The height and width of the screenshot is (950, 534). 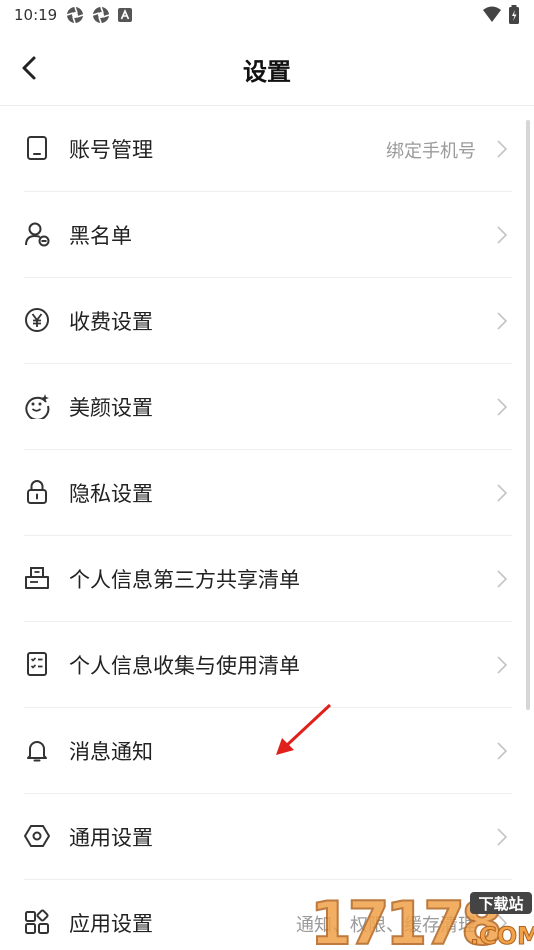 What do you see at coordinates (37, 921) in the screenshot?
I see `apps-grid-icon` at bounding box center [37, 921].